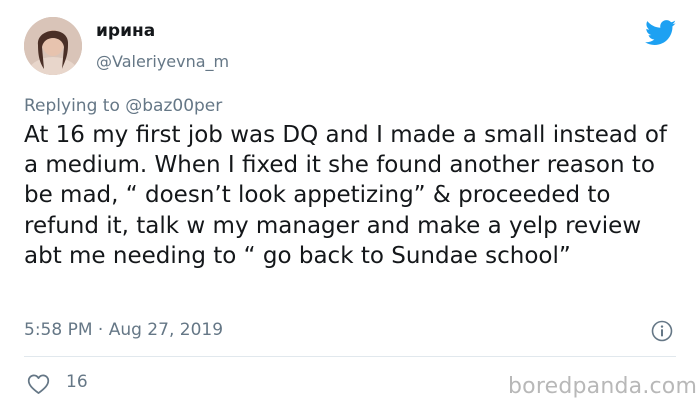 Image resolution: width=700 pixels, height=410 pixels. I want to click on avatar, so click(53, 46).